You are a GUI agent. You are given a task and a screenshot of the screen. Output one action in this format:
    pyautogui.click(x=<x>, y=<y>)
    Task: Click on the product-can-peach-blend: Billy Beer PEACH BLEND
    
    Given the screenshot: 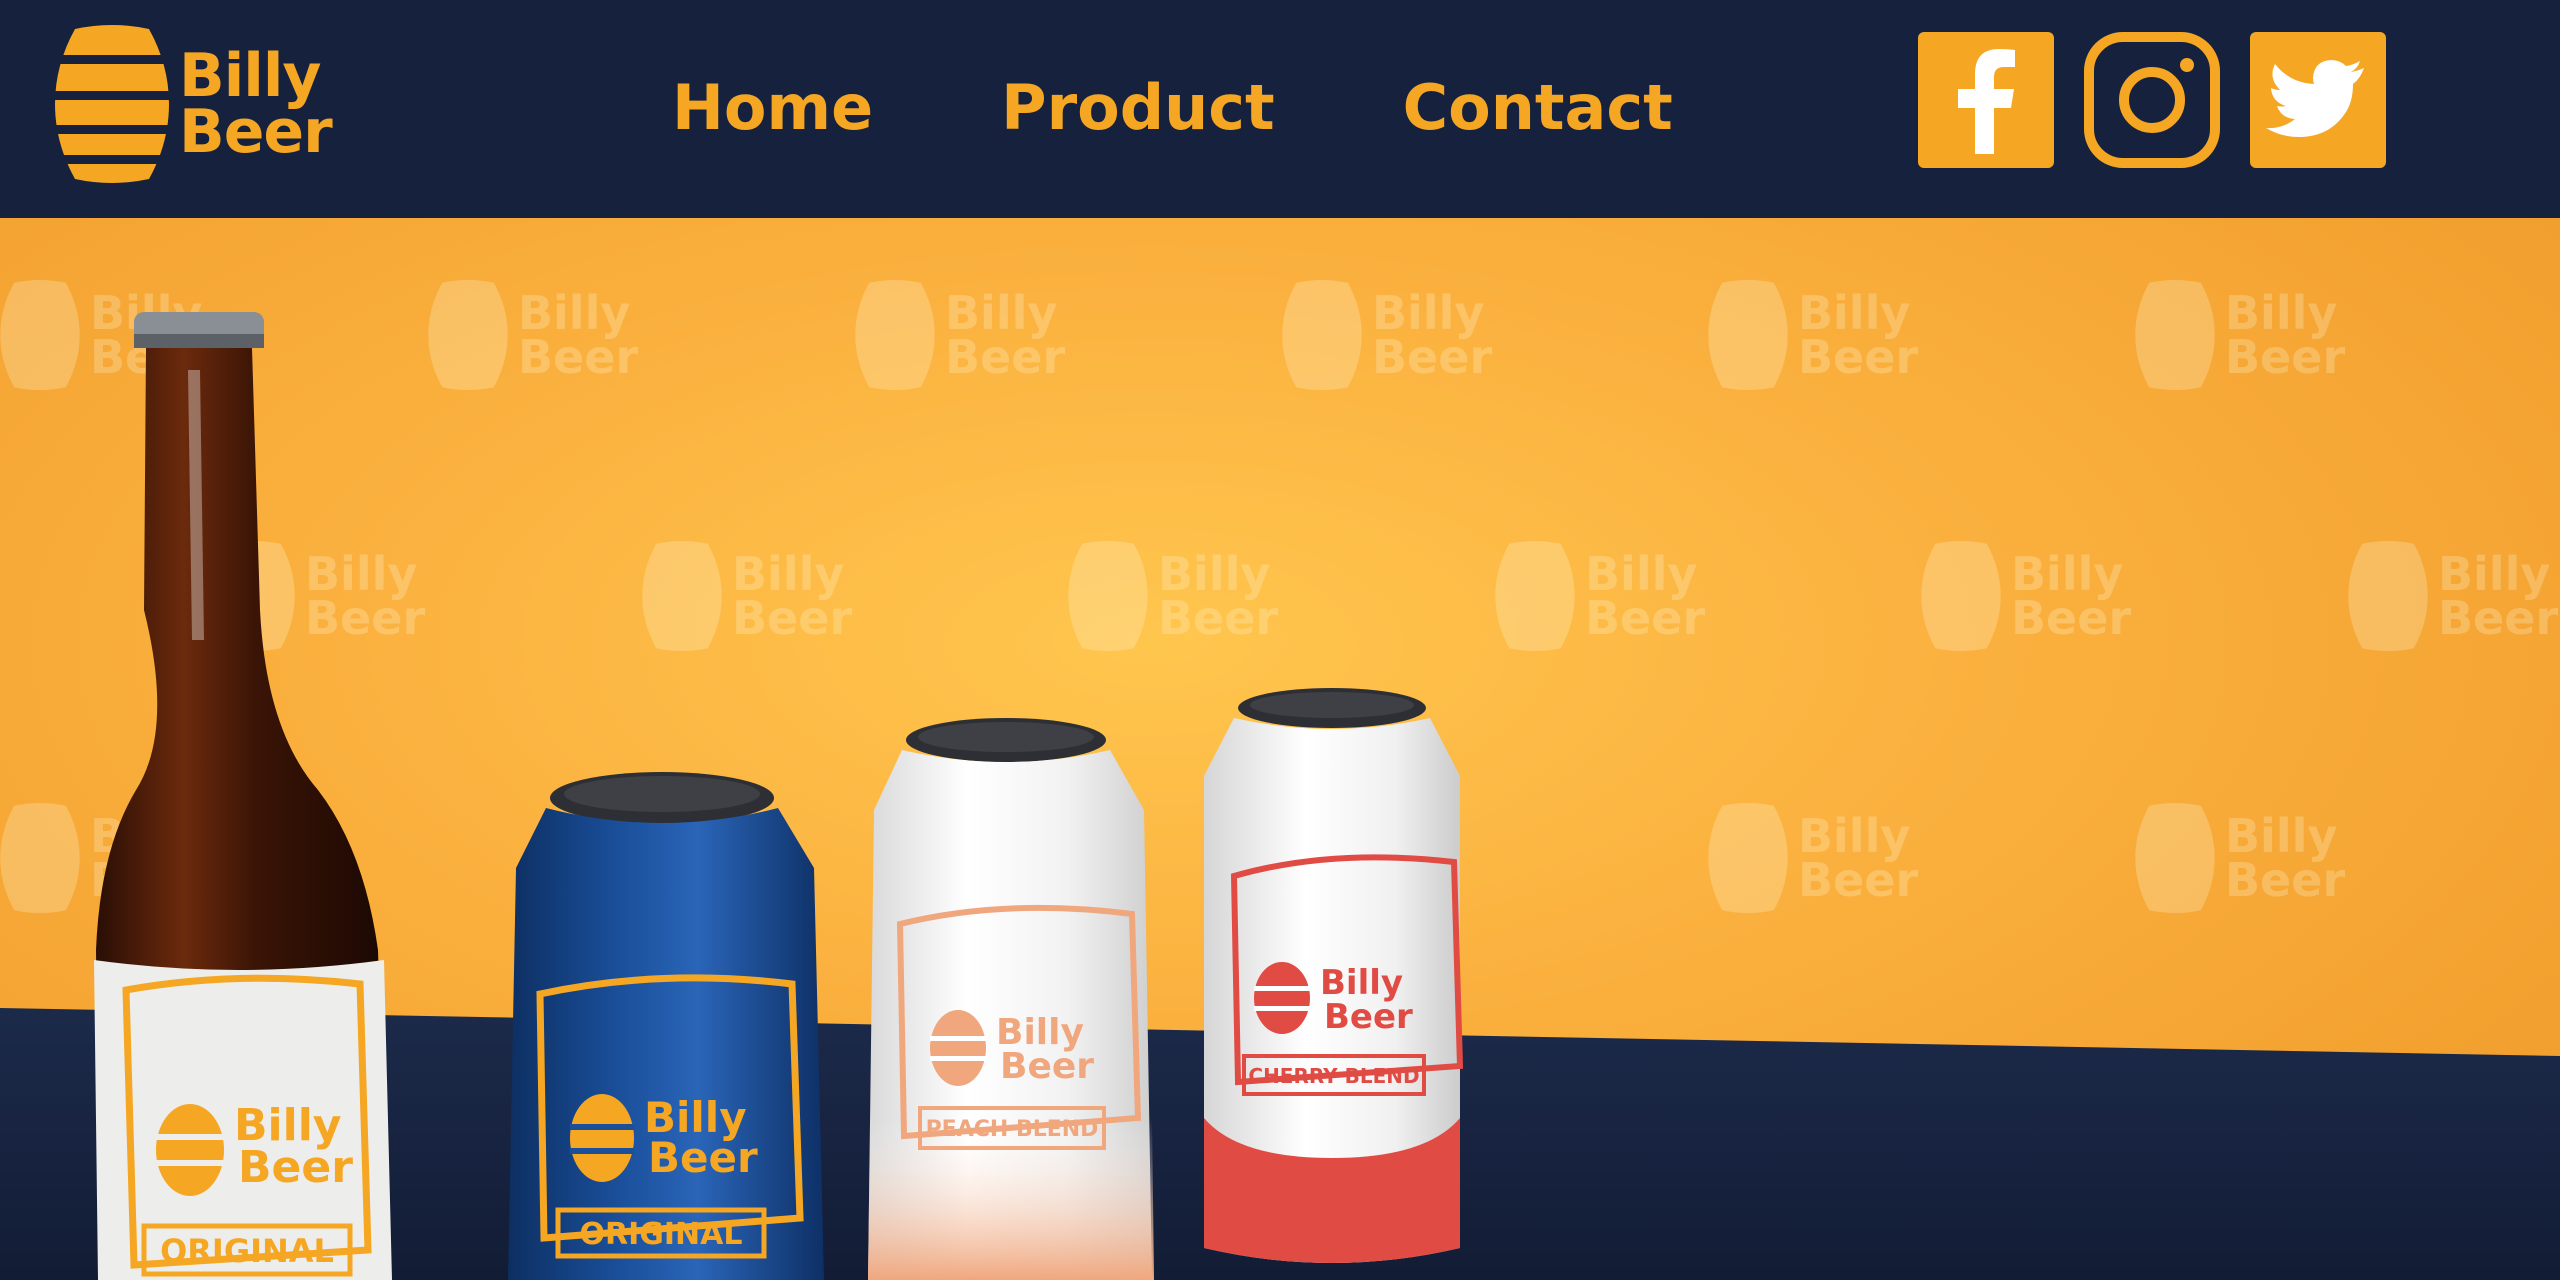 What is the action you would take?
    pyautogui.click(x=1012, y=999)
    